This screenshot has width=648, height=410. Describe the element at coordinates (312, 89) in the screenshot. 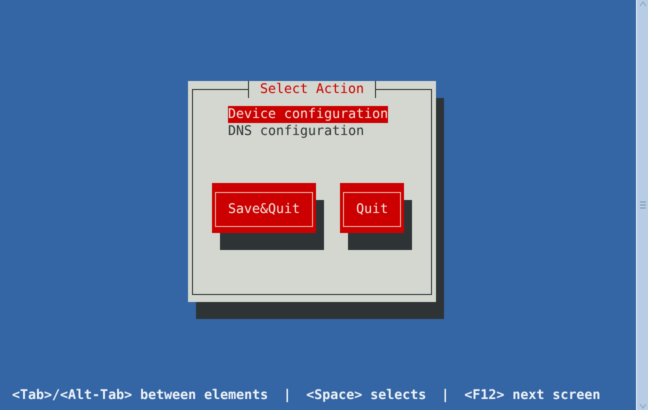

I see `dialog-title: Select Action` at that location.